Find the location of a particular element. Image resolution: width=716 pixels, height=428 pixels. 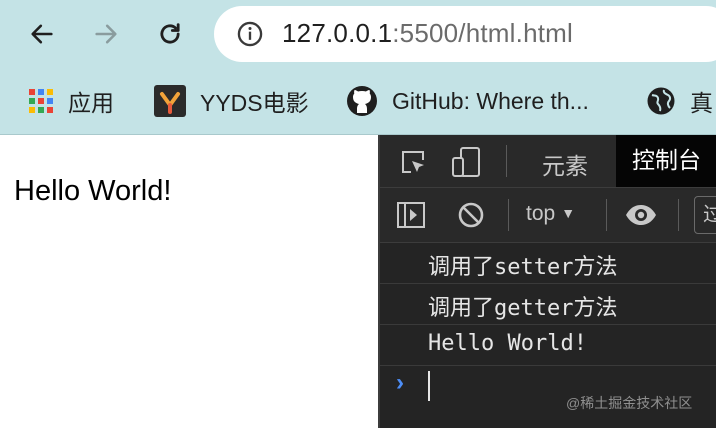

forward-button is located at coordinates (106, 34).